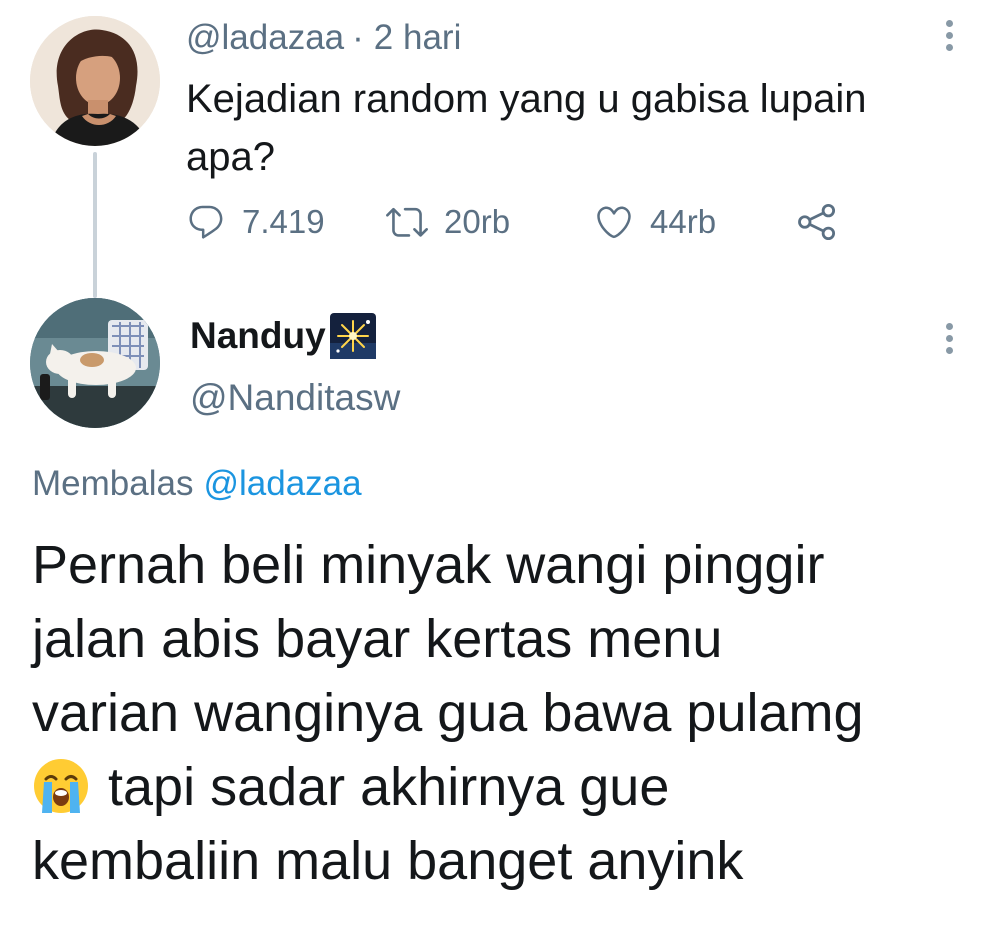  I want to click on parent-timestamp: 2 hari, so click(418, 37).